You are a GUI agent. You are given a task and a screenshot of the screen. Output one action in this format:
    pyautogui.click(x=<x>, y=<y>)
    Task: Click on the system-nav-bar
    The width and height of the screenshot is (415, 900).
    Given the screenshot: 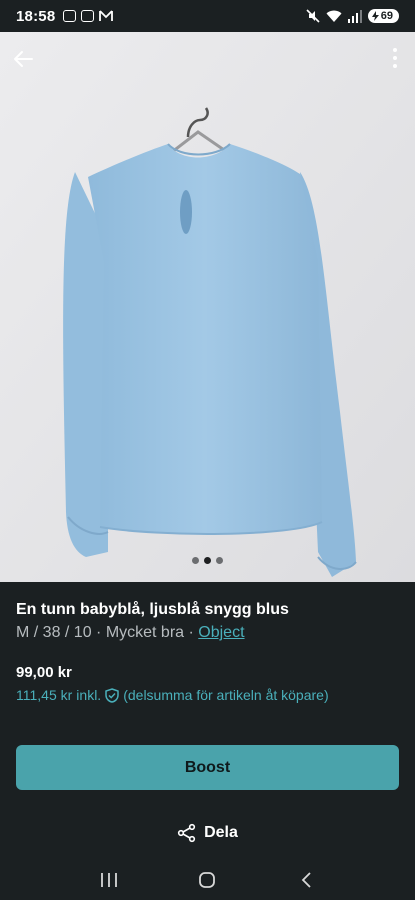 What is the action you would take?
    pyautogui.click(x=207, y=880)
    